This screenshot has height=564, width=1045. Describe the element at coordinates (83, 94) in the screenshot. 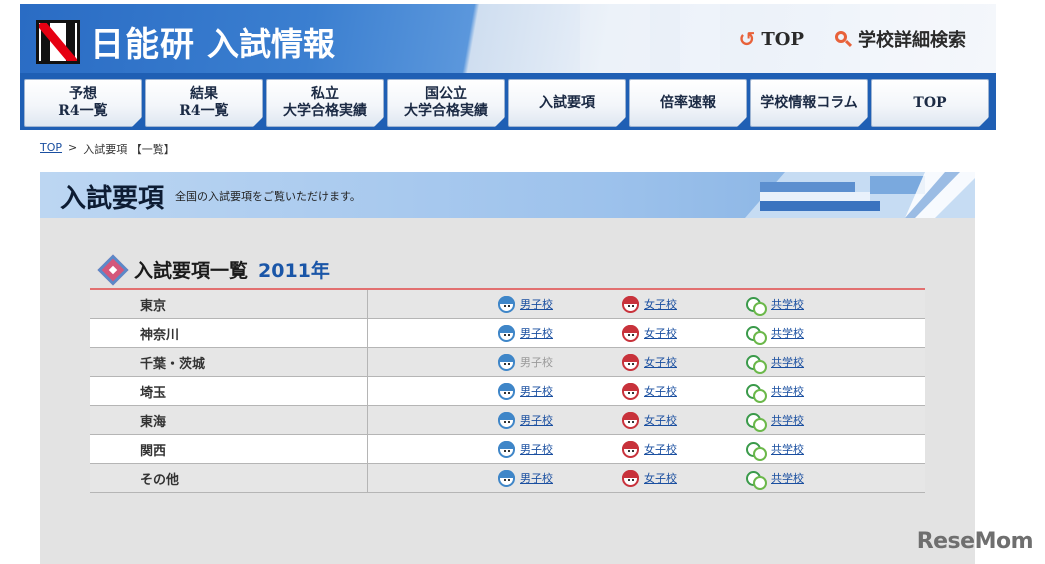

I see `nav-label: 予想` at that location.